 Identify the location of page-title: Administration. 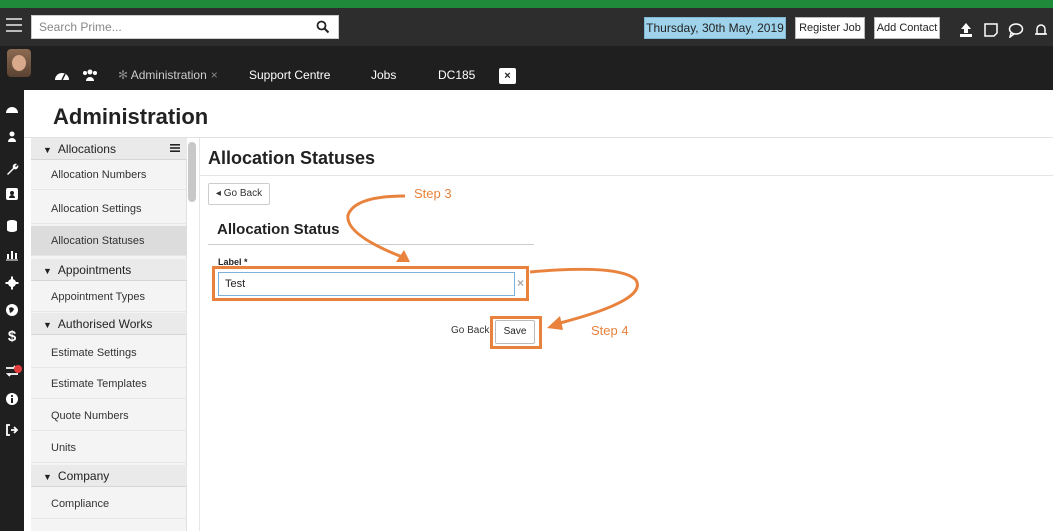
(131, 116).